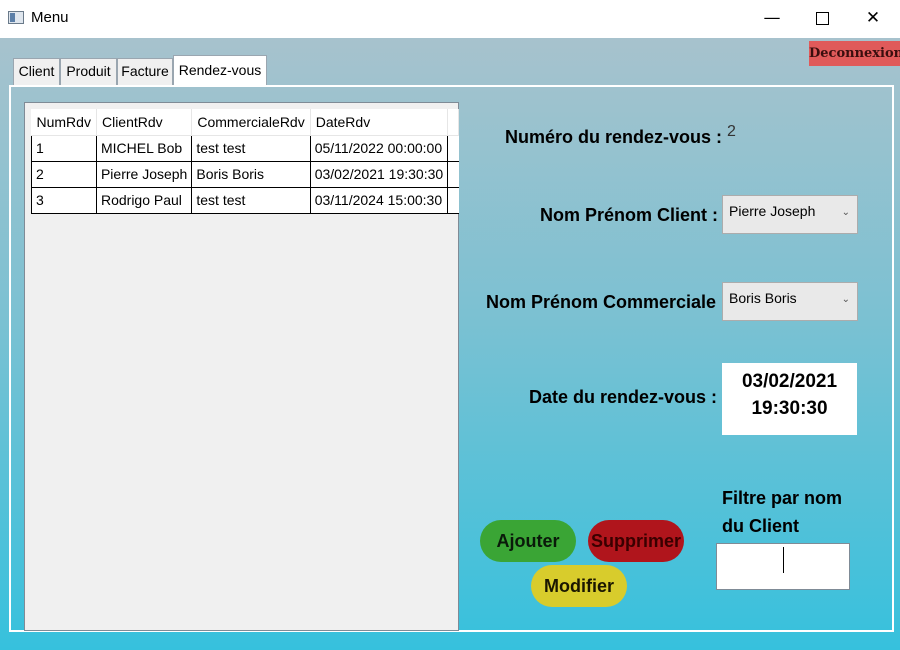 The height and width of the screenshot is (650, 900). What do you see at coordinates (251, 122) in the screenshot?
I see `column-header-commercialerdv: CommercialeRdv` at bounding box center [251, 122].